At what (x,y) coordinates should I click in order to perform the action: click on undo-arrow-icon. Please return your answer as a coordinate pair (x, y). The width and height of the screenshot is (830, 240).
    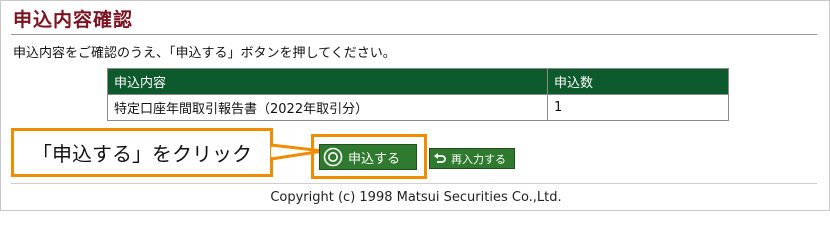
    Looking at the image, I should click on (440, 159).